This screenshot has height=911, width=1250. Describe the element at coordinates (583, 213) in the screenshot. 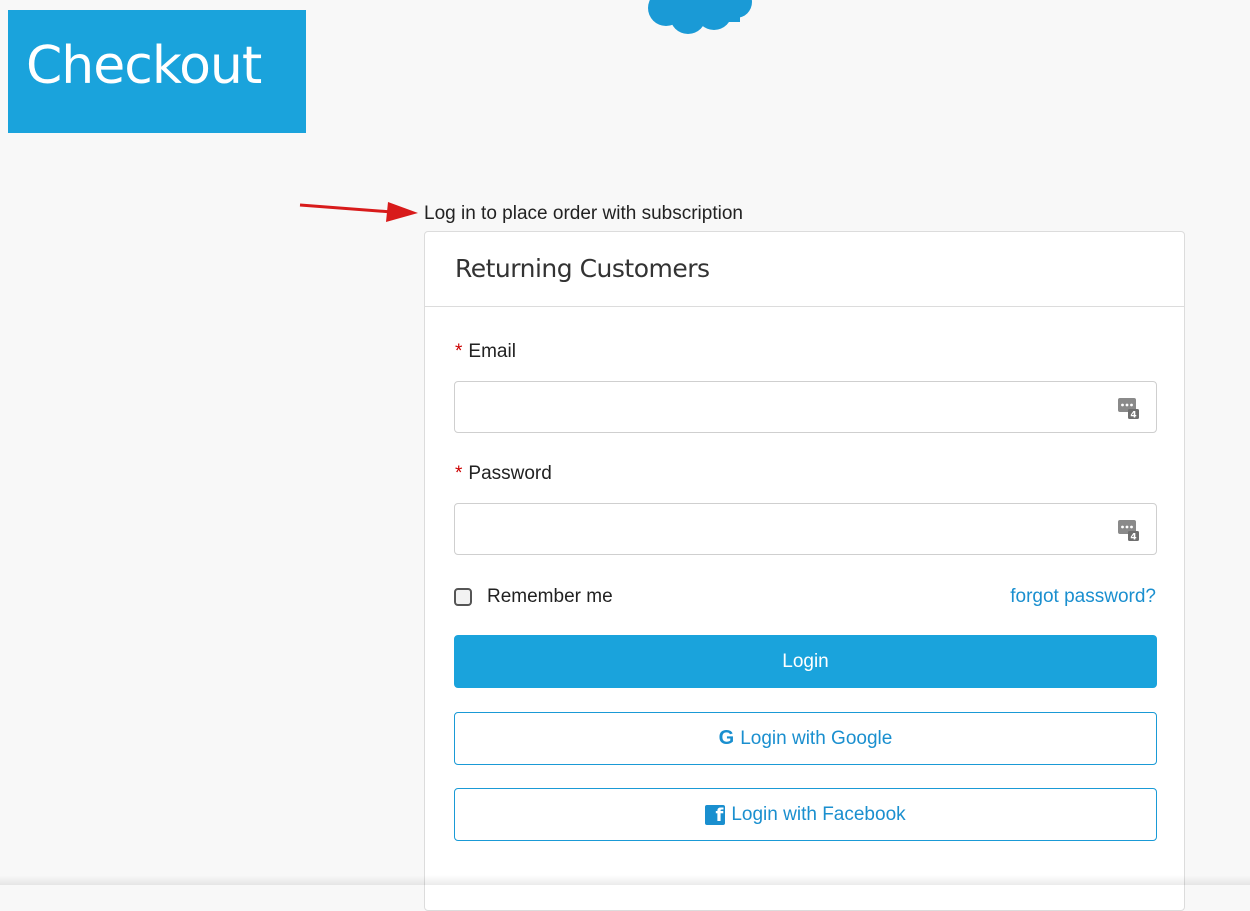

I see `subscription-login-note: Log in to place order with subscription` at that location.